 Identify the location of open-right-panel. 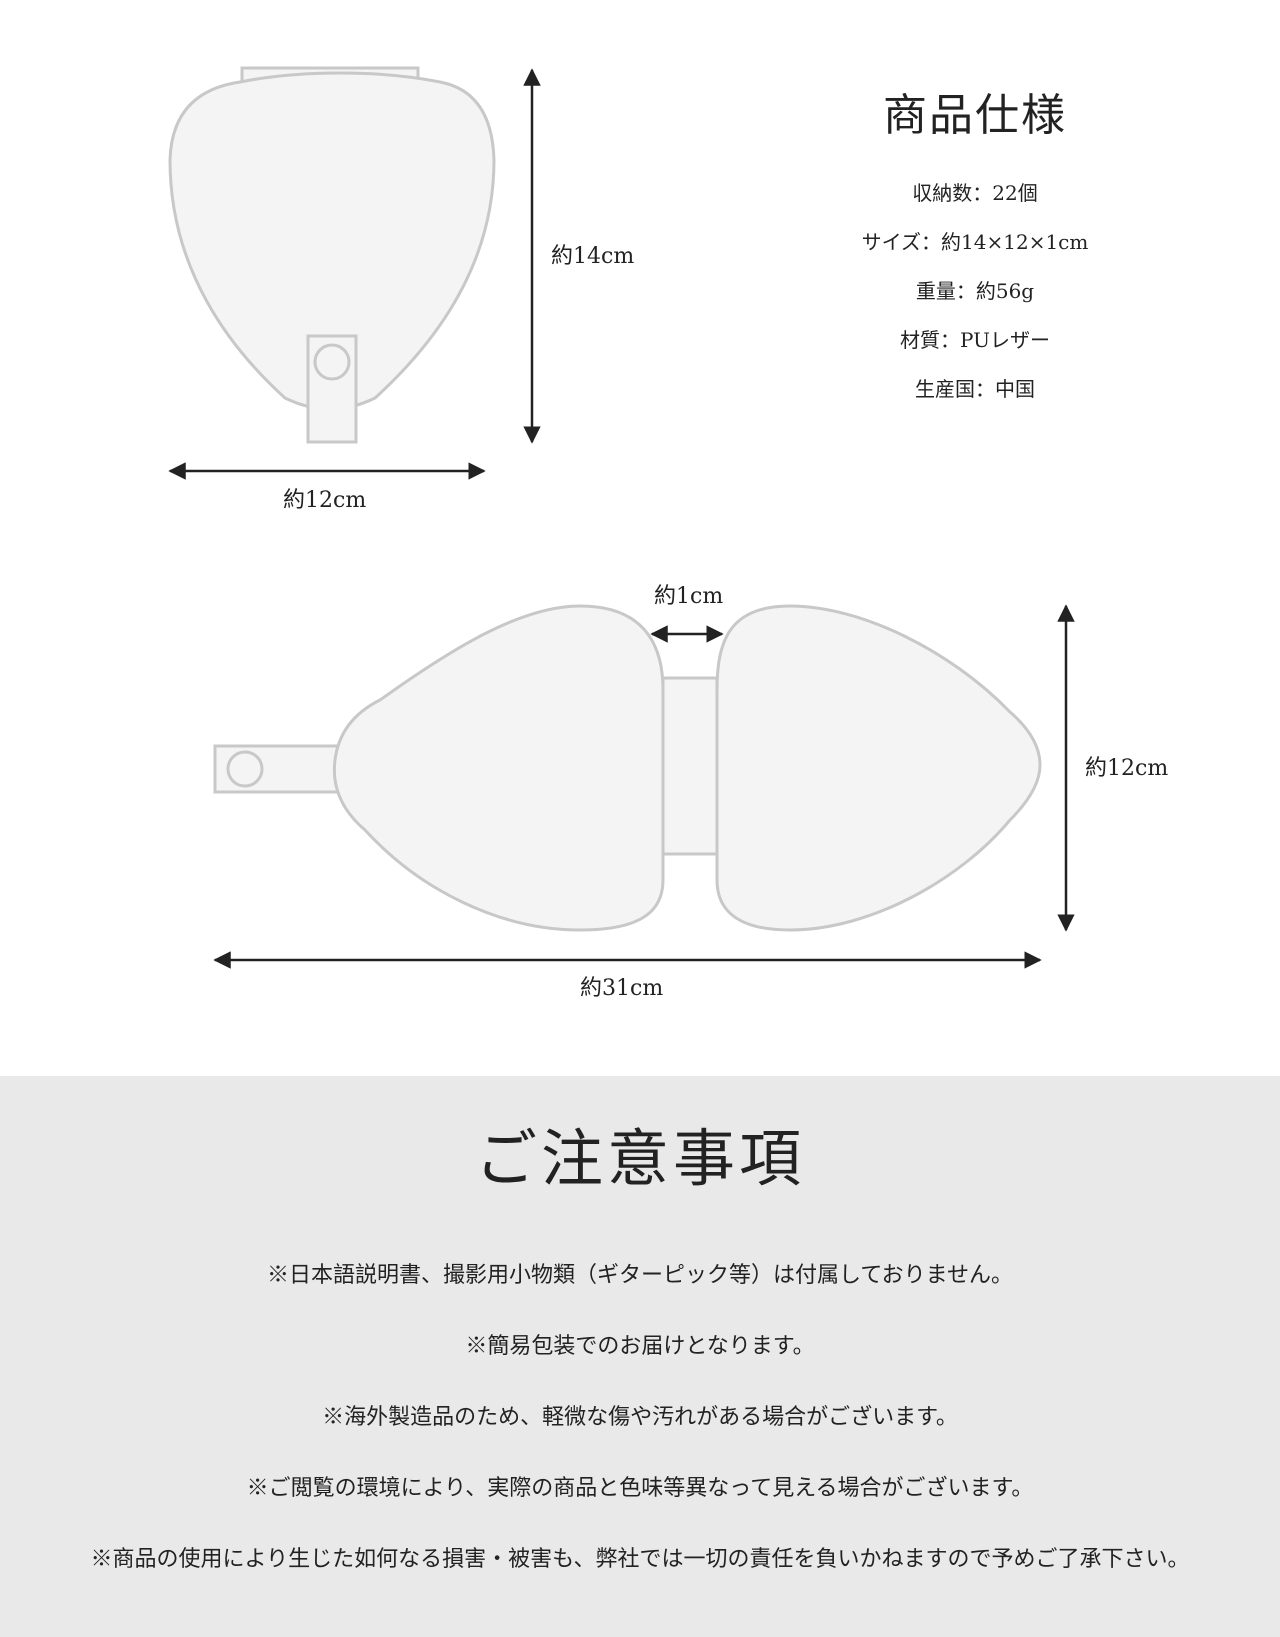
(878, 768).